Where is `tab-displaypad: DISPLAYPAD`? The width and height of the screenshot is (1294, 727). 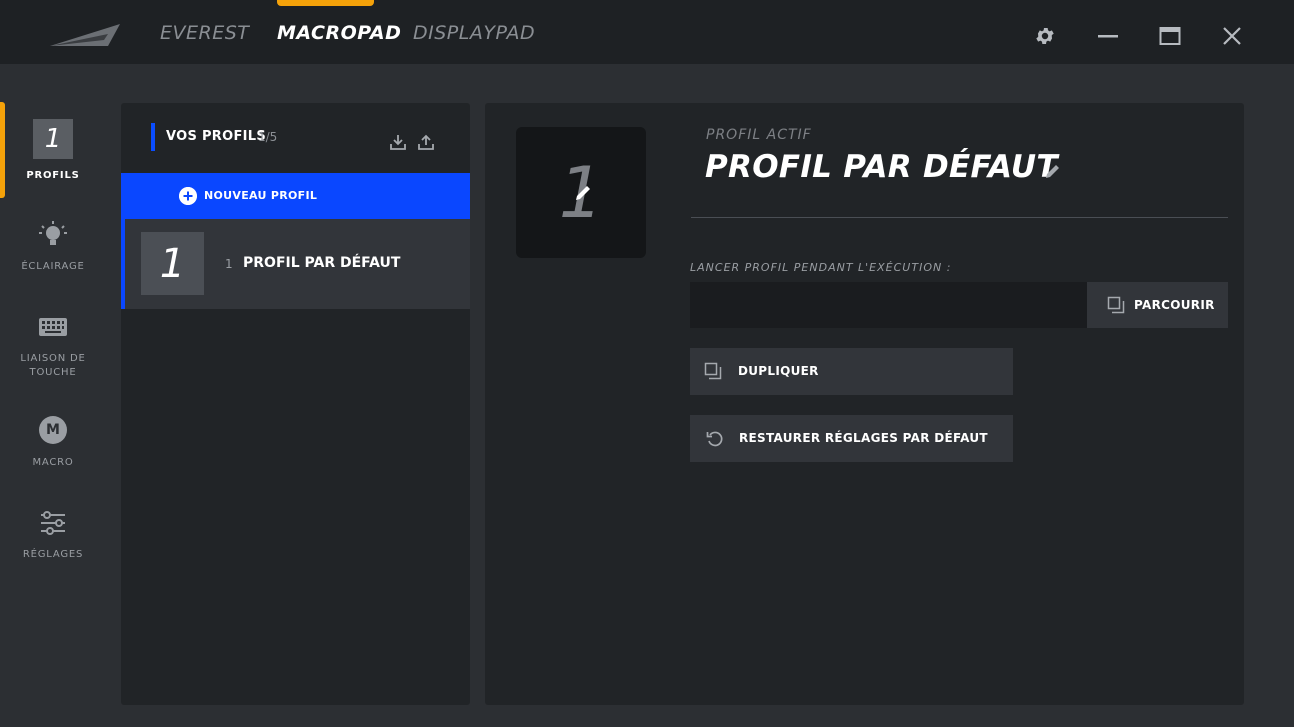
tab-displaypad: DISPLAYPAD is located at coordinates (474, 33).